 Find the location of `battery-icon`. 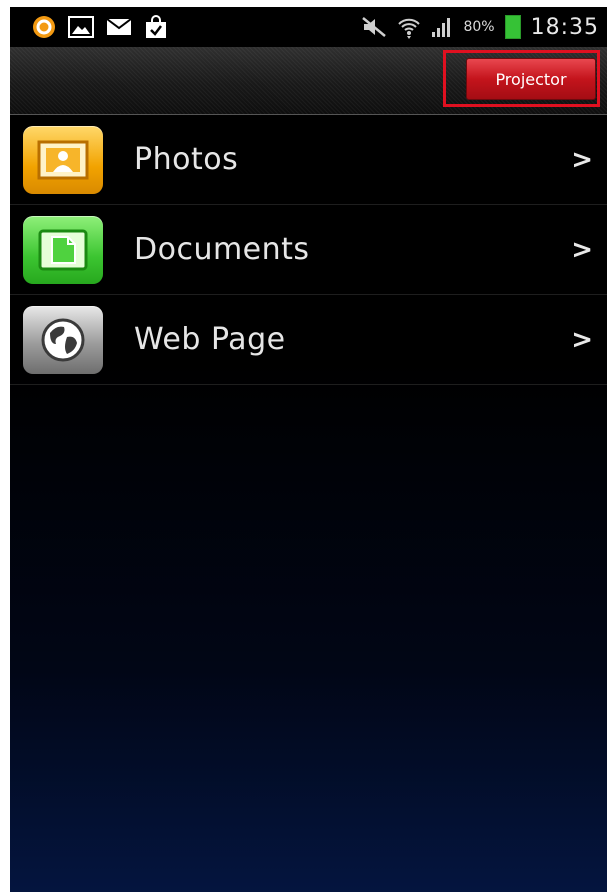

battery-icon is located at coordinates (512, 27).